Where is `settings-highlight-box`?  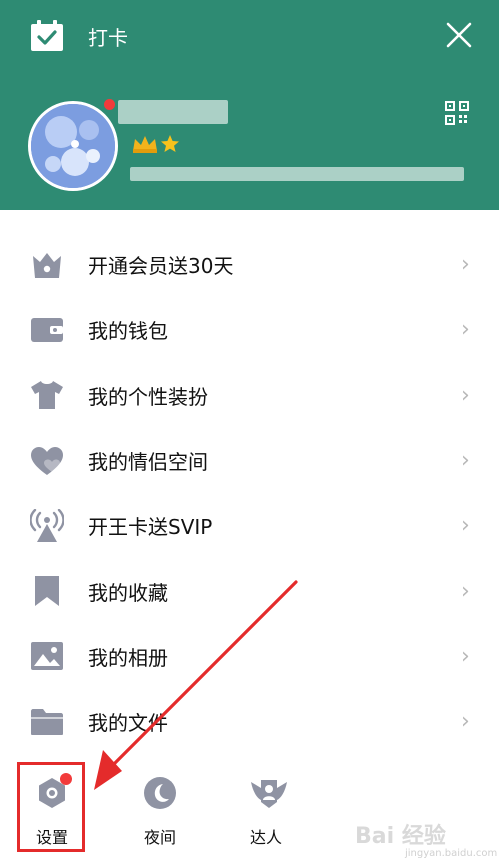
settings-highlight-box is located at coordinates (51, 807).